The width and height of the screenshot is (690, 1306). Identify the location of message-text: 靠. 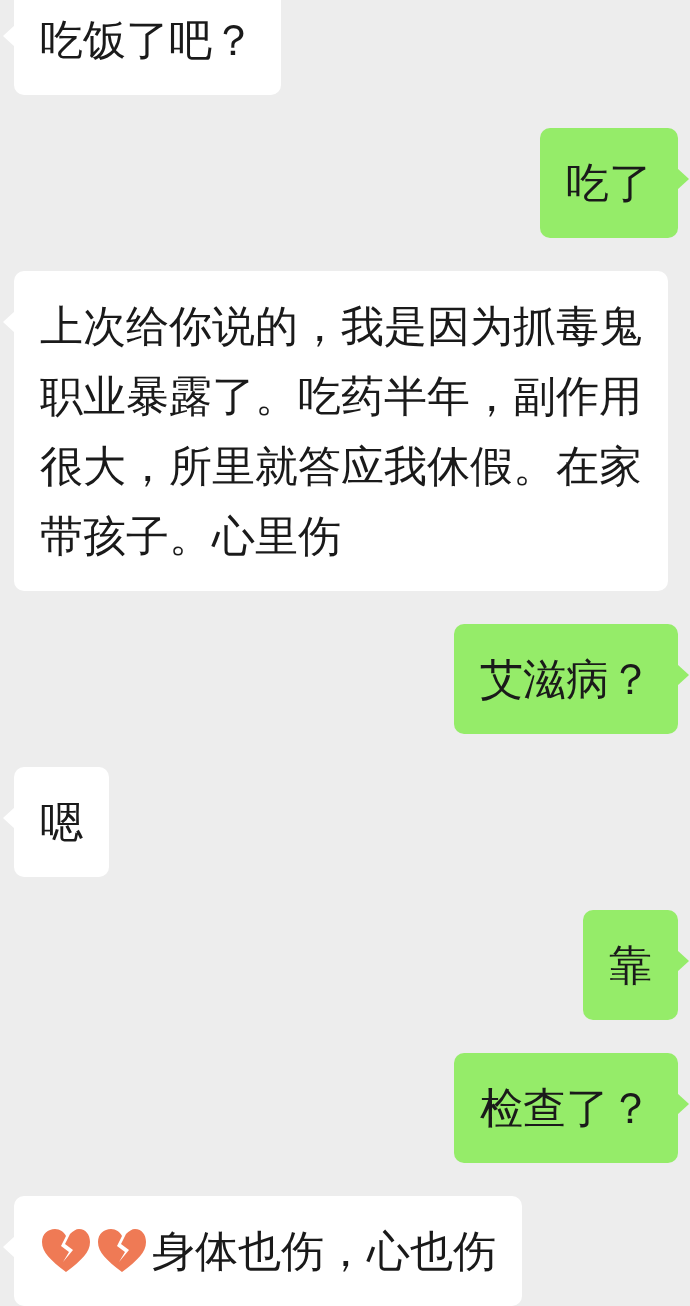
(630, 965).